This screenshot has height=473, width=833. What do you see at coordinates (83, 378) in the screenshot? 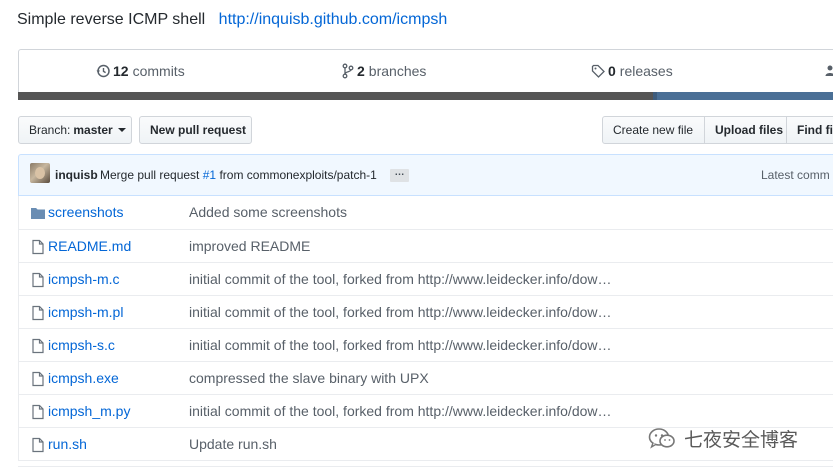
I see `file-name-link: icmpsh.exe` at bounding box center [83, 378].